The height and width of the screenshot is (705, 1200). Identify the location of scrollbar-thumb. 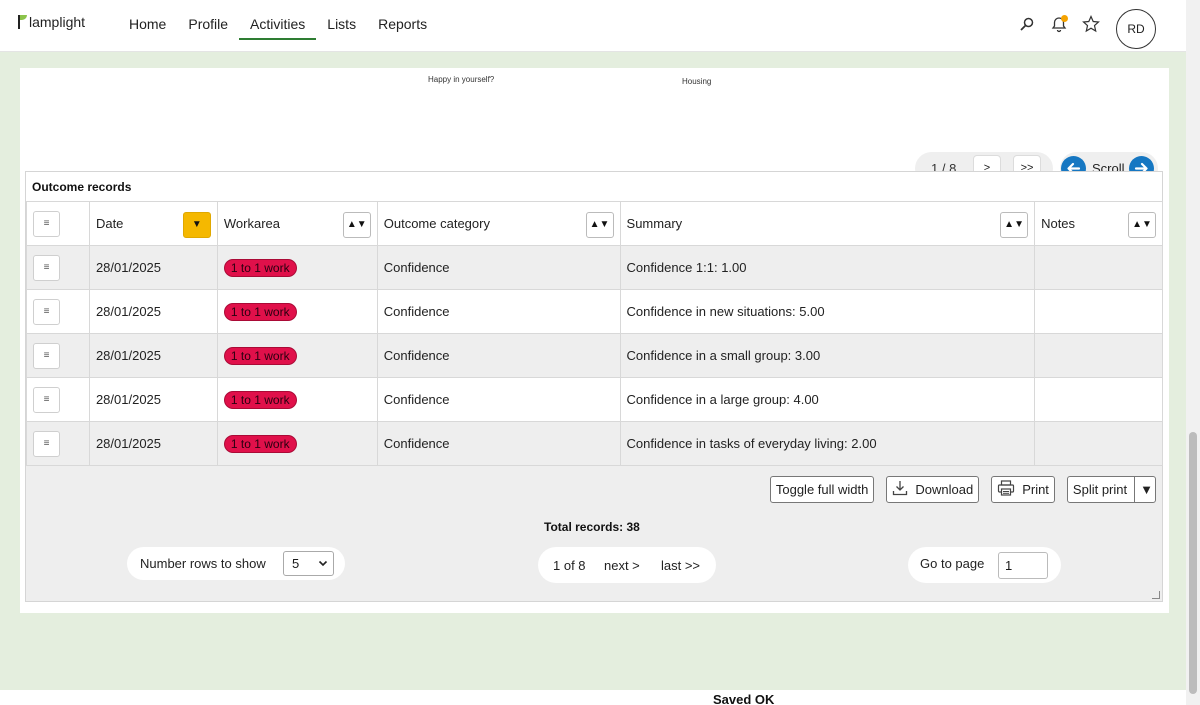
(1193, 563).